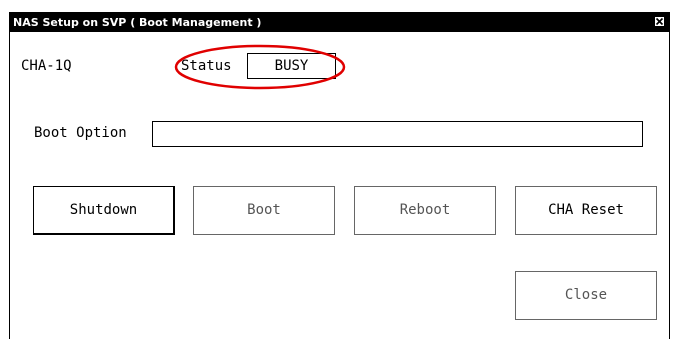 This screenshot has height=339, width=679. I want to click on close-icon, so click(659, 21).